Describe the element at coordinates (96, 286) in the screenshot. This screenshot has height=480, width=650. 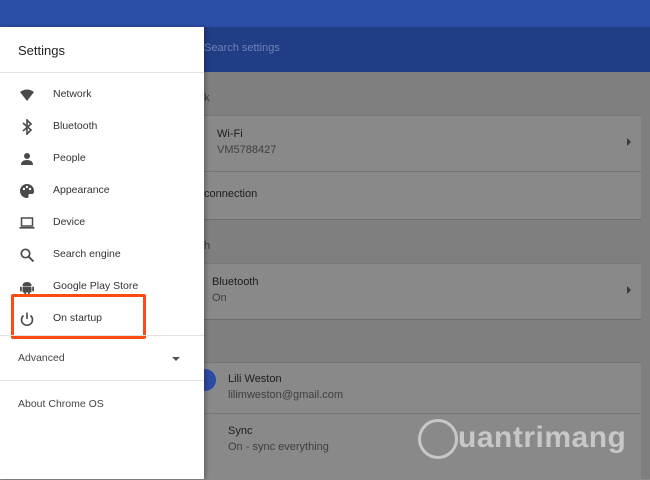
I see `sidebar-item-label: Google Play Store` at that location.